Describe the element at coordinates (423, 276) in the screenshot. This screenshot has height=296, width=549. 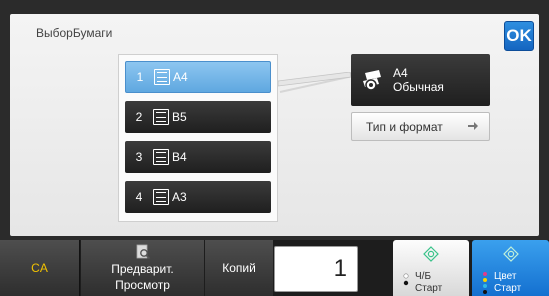
I see `bw-start-line1: Ч/Б` at that location.